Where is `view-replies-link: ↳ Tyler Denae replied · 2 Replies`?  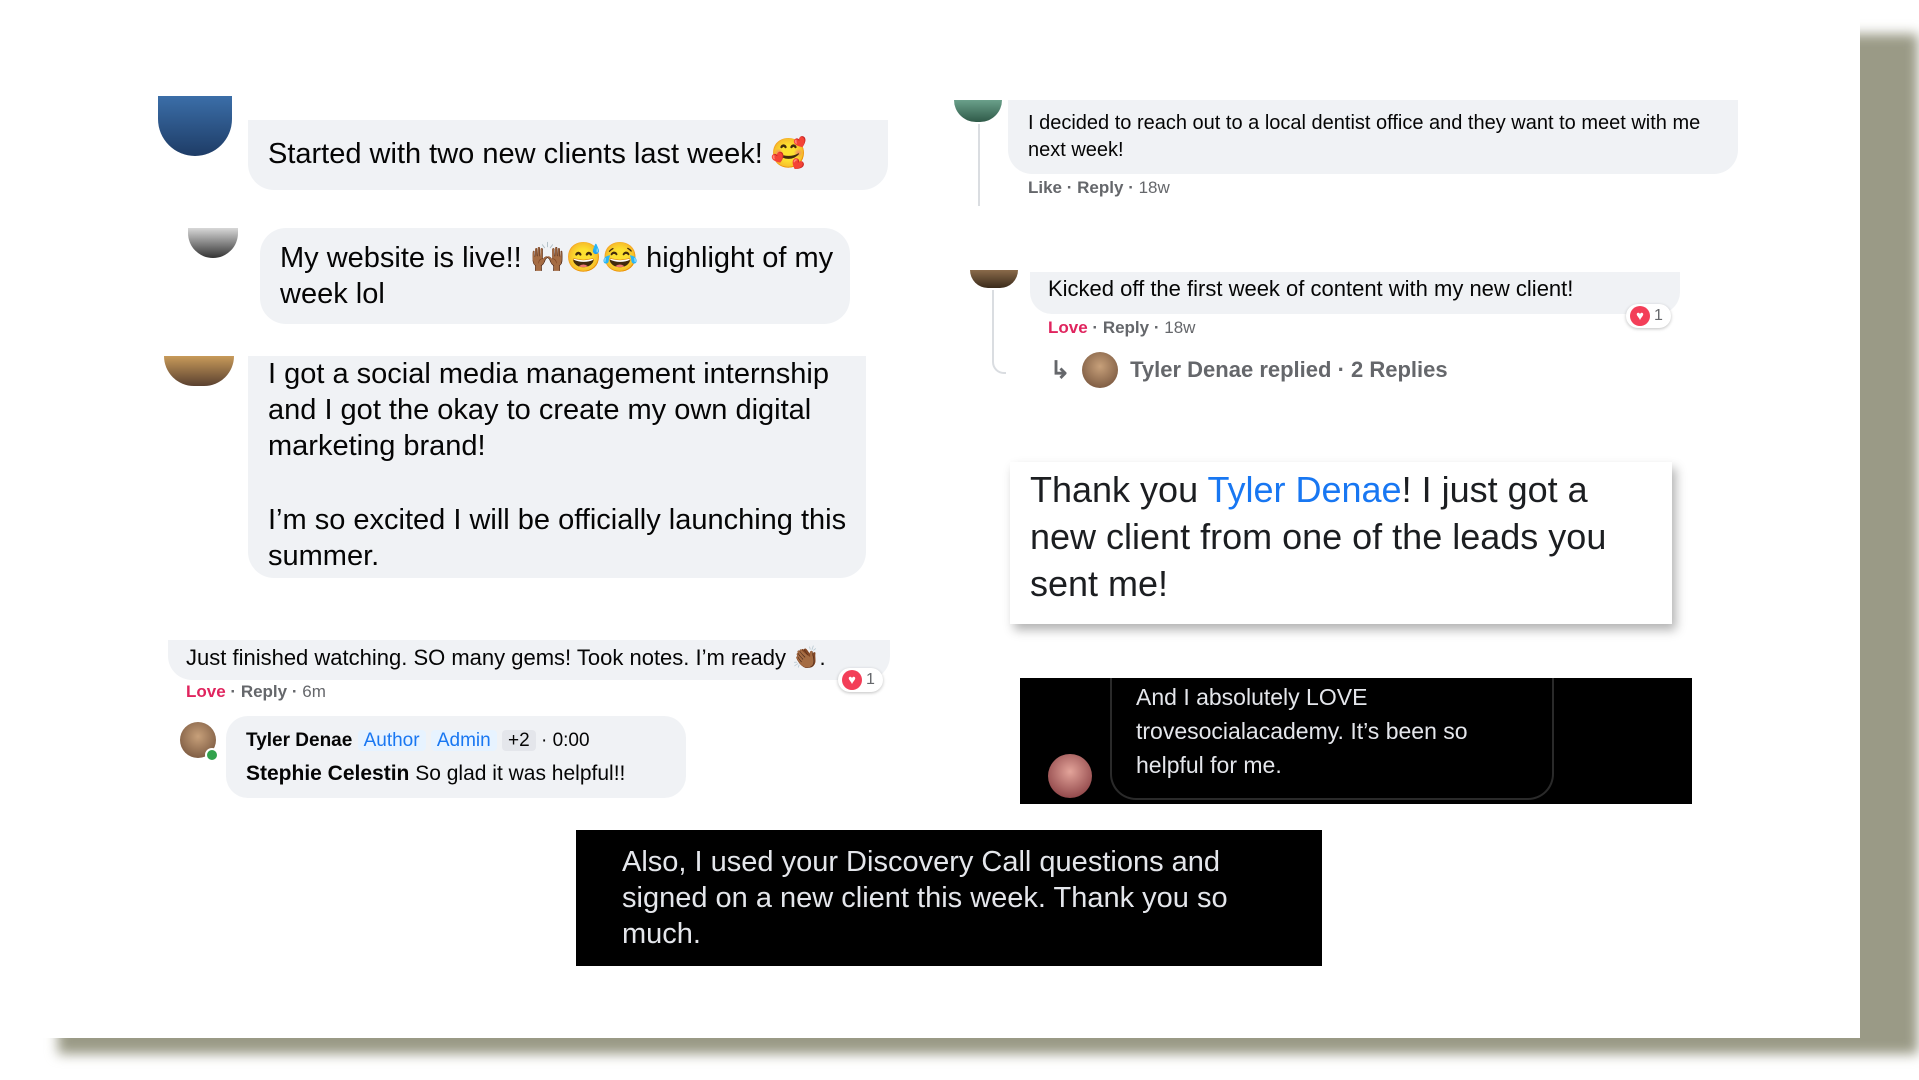
view-replies-link: ↳ Tyler Denae replied · 2 Replies is located at coordinates (1249, 370).